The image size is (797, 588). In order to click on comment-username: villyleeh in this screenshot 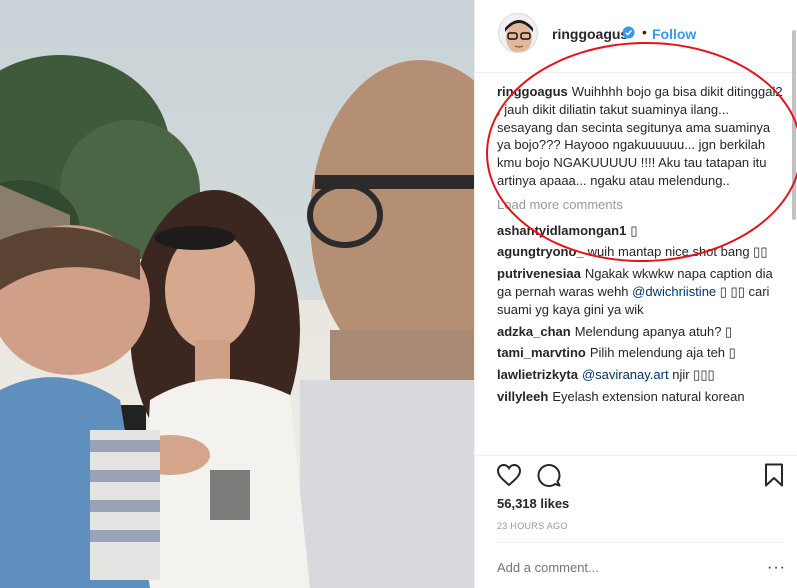, I will do `click(522, 396)`.